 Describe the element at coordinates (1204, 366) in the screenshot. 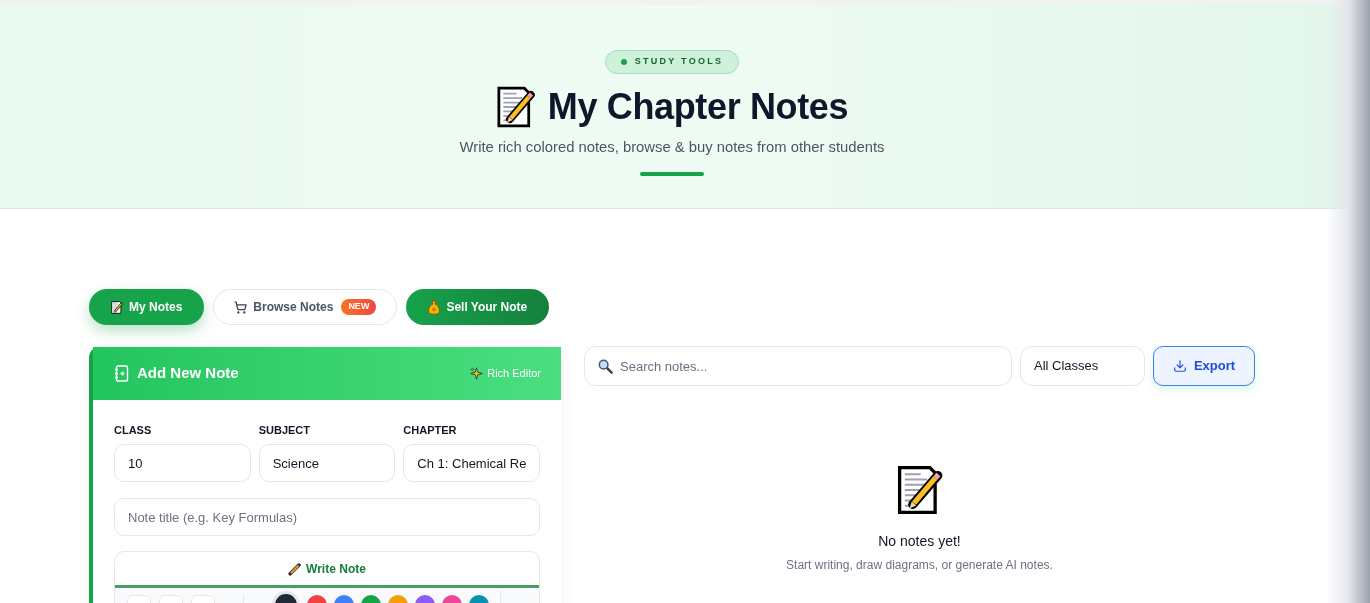

I see `export-button: Export` at that location.